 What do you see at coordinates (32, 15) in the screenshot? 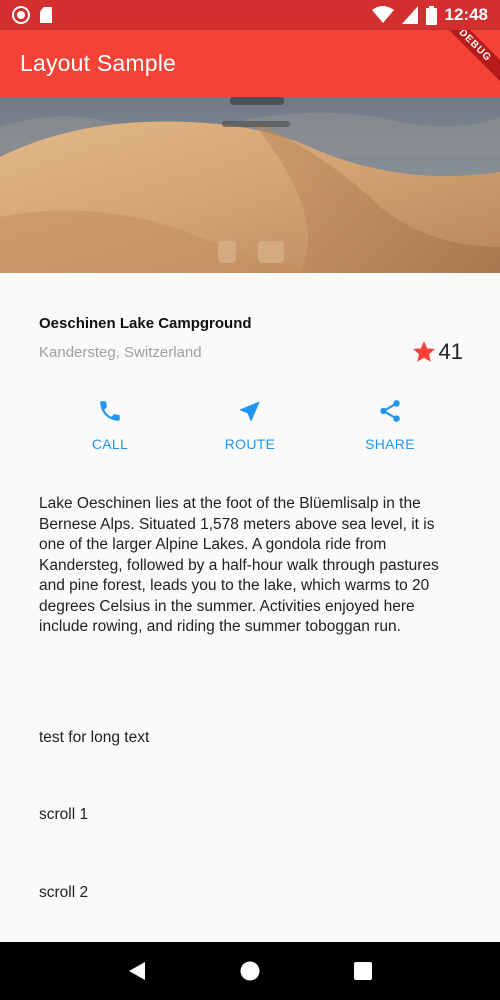
I see `status-left` at bounding box center [32, 15].